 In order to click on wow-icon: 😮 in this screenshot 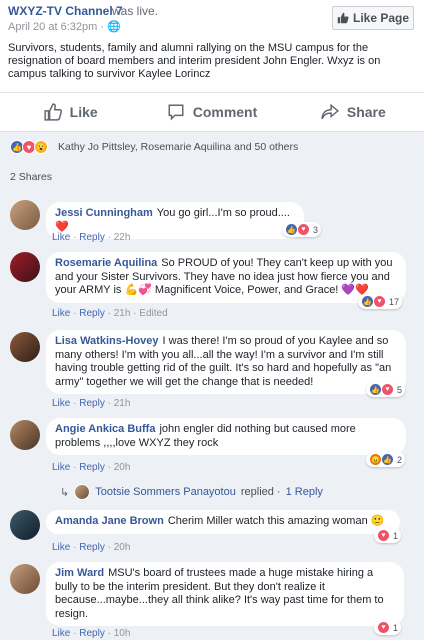, I will do `click(41, 147)`.